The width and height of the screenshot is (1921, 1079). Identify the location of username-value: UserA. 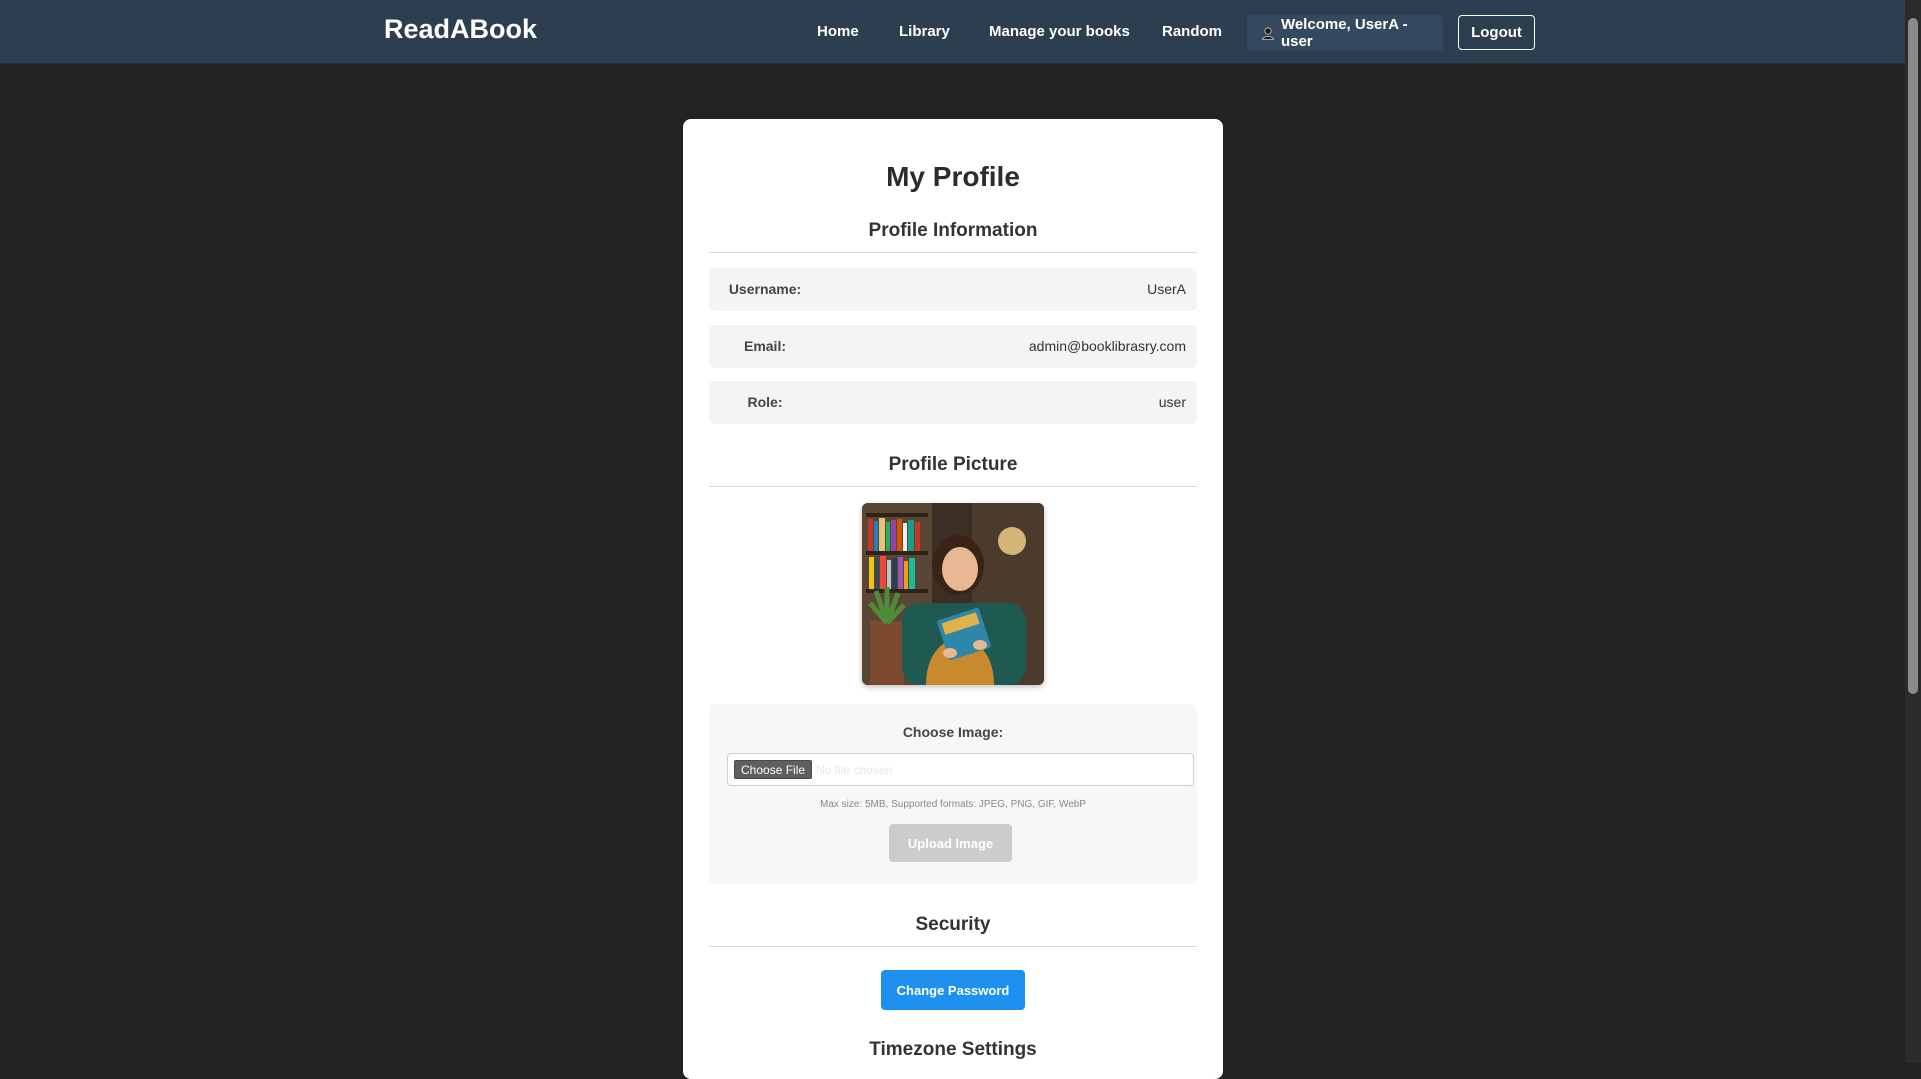
(1166, 289).